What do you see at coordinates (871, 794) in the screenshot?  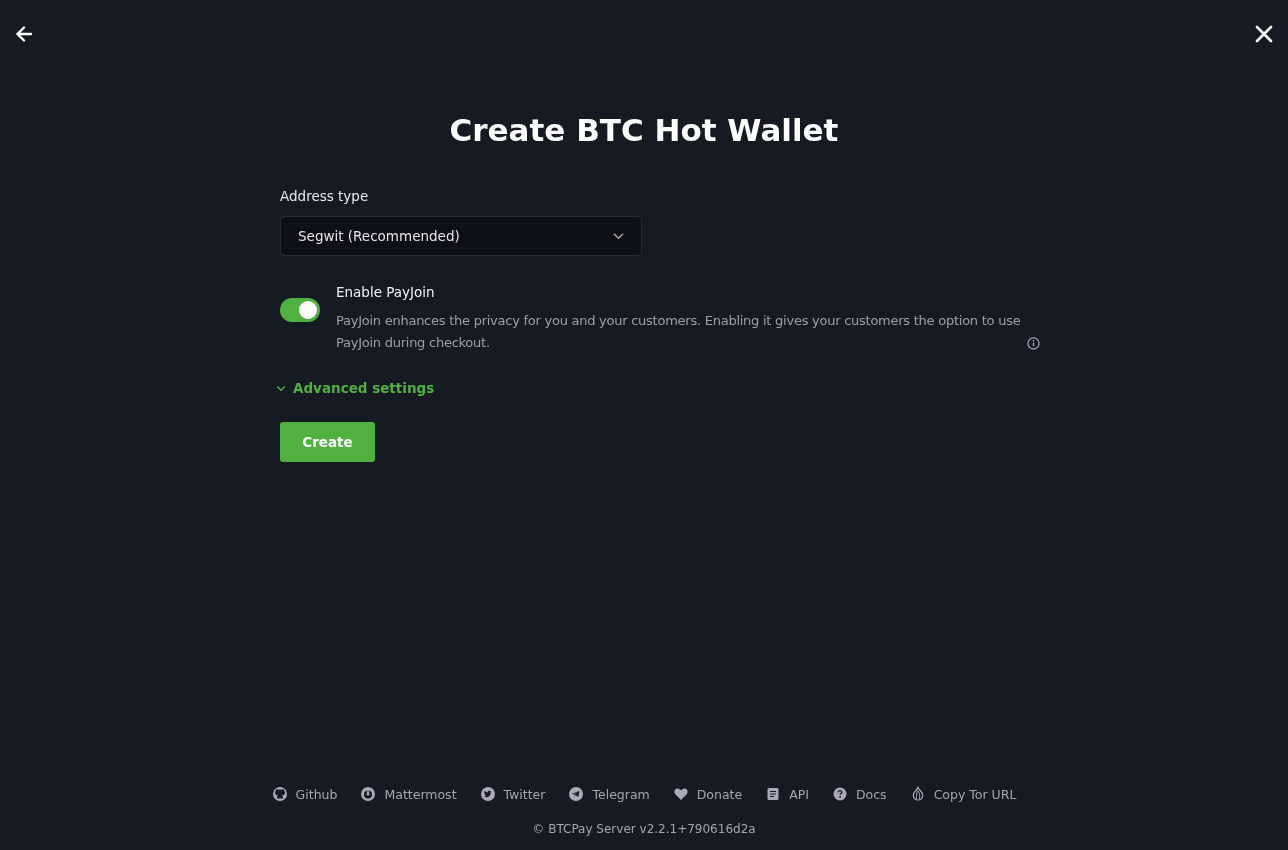 I see `footer-link: Docs` at bounding box center [871, 794].